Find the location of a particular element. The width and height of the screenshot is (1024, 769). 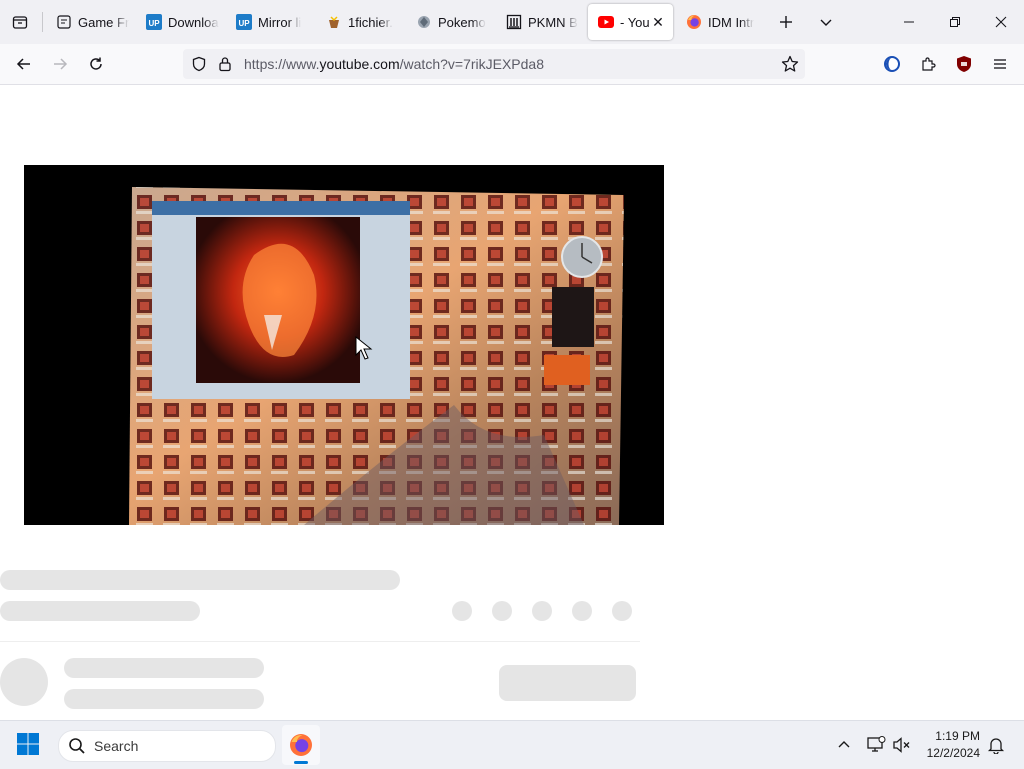

extensions-button is located at coordinates (928, 64).